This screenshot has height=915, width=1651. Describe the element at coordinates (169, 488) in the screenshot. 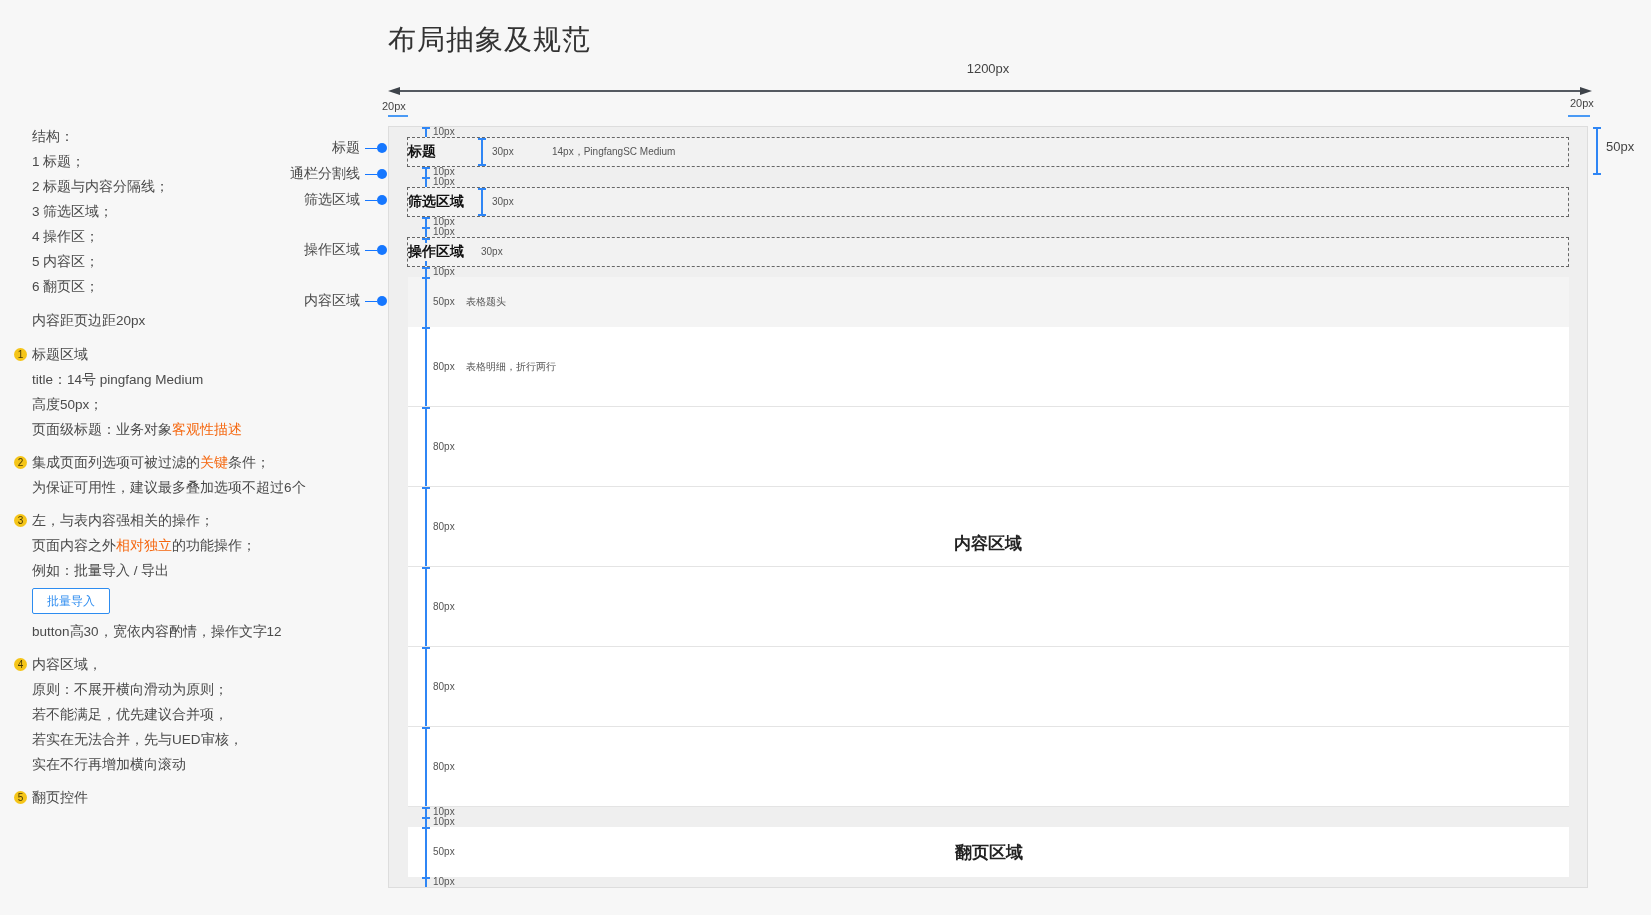

I see `note-text: 为保证可用性，建议最多叠加选项不超过6个` at that location.